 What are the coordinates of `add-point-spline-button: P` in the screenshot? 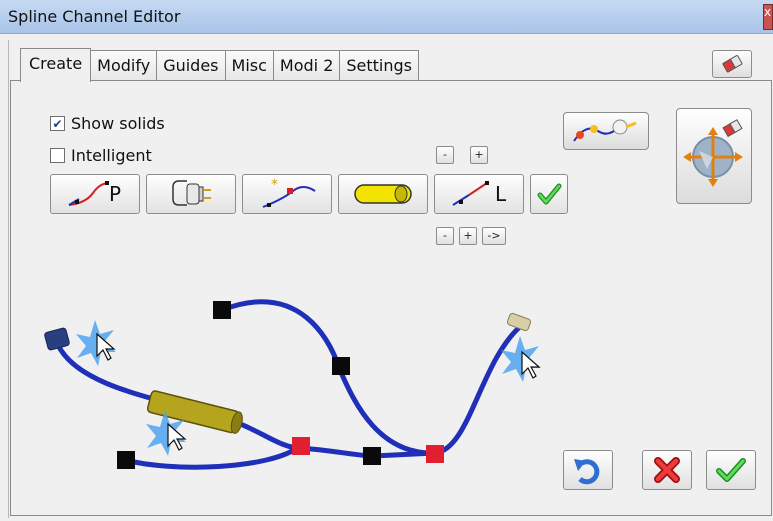 It's located at (95, 194).